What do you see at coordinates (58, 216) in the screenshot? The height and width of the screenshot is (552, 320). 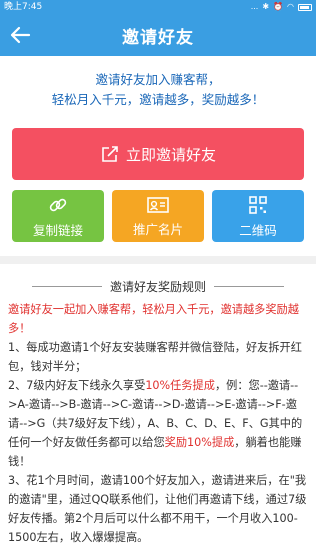 I see `copy-link-button: 复制链接` at bounding box center [58, 216].